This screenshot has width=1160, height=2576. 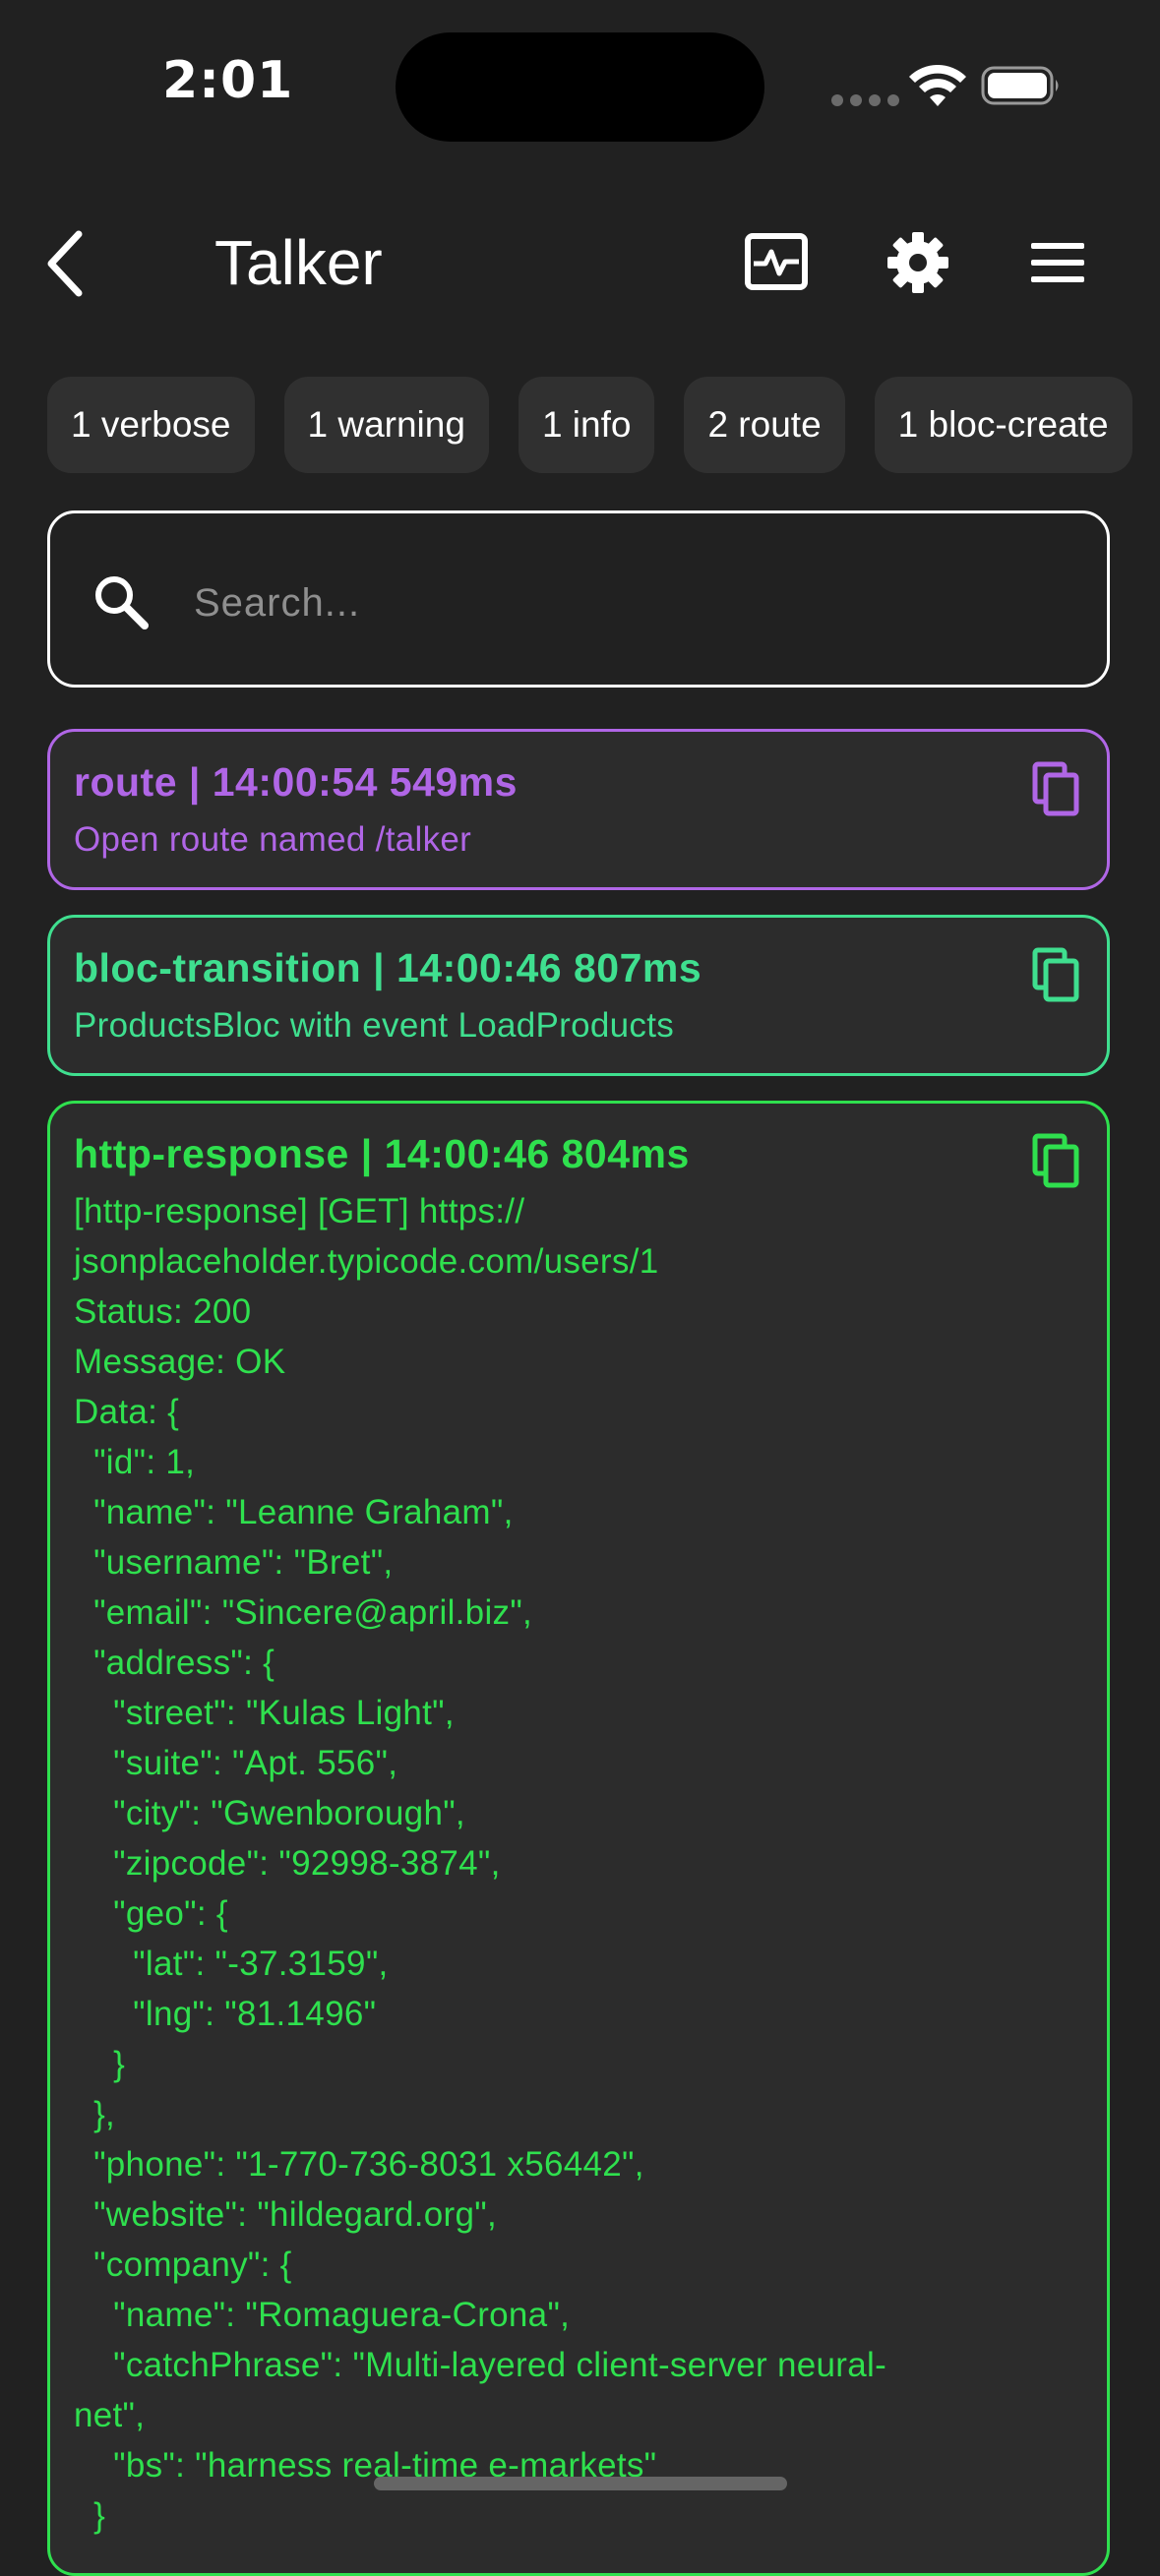 I want to click on search-input, so click(x=627, y=603).